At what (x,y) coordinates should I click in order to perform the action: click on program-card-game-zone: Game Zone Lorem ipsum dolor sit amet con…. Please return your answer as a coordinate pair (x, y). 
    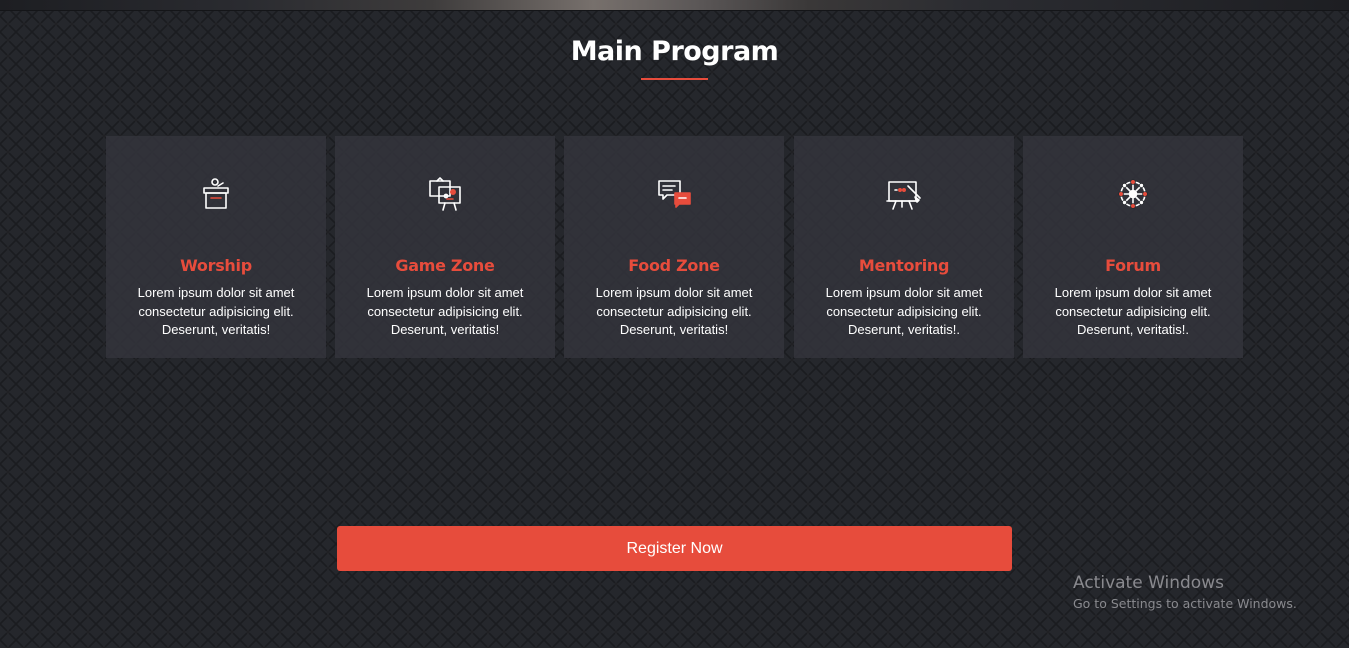
    Looking at the image, I should click on (445, 247).